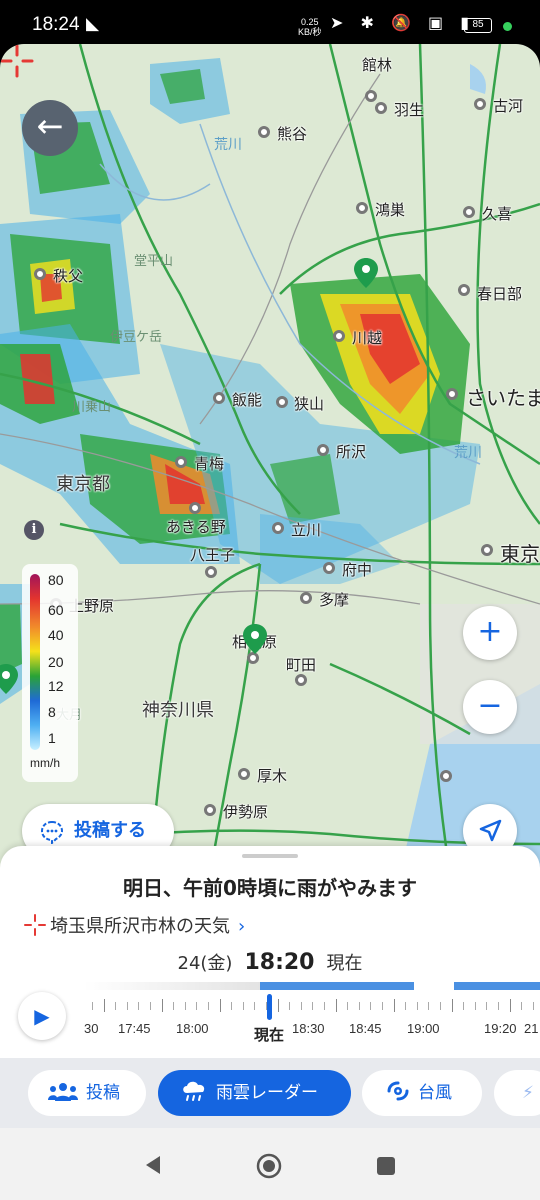 The height and width of the screenshot is (1200, 540). I want to click on tab-posts: 投稿, so click(87, 1093).